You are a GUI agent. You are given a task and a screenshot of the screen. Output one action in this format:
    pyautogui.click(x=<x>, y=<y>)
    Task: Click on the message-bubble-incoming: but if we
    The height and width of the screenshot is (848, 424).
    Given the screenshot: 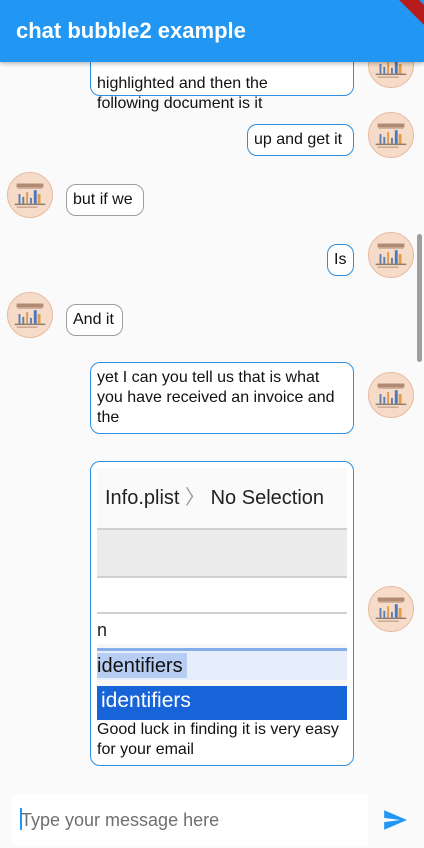 What is the action you would take?
    pyautogui.click(x=105, y=200)
    